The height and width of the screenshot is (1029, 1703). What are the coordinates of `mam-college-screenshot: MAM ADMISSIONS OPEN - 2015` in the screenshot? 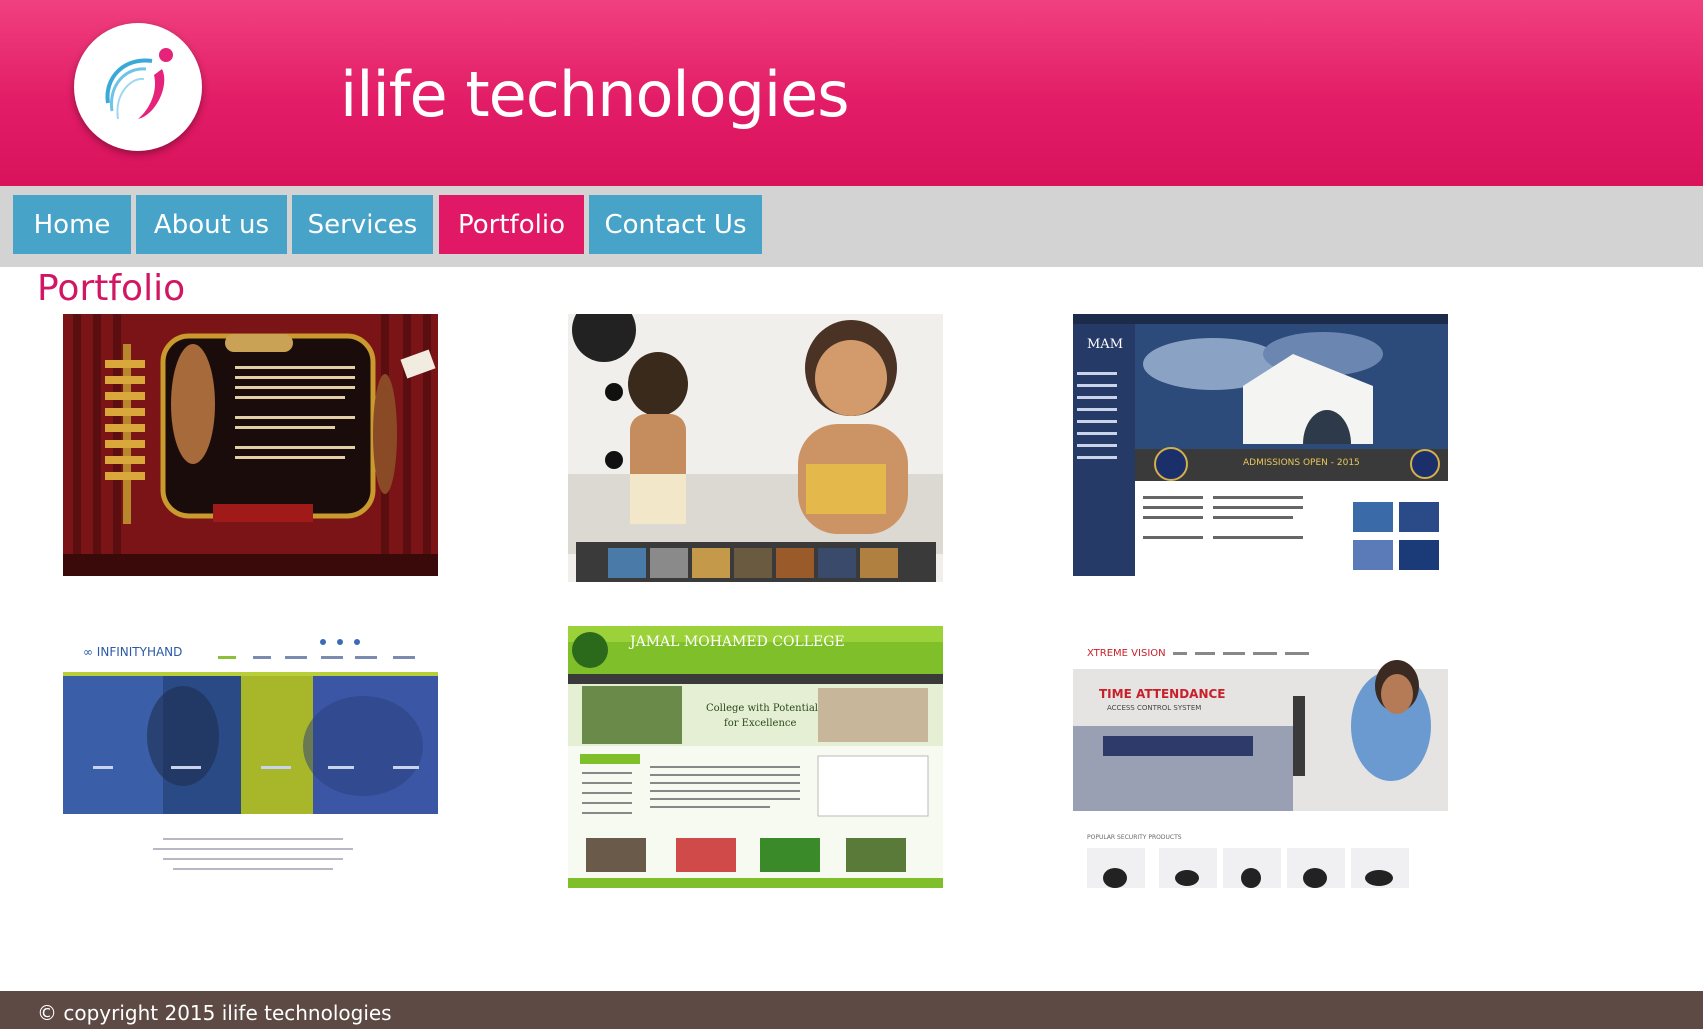 It's located at (1260, 445).